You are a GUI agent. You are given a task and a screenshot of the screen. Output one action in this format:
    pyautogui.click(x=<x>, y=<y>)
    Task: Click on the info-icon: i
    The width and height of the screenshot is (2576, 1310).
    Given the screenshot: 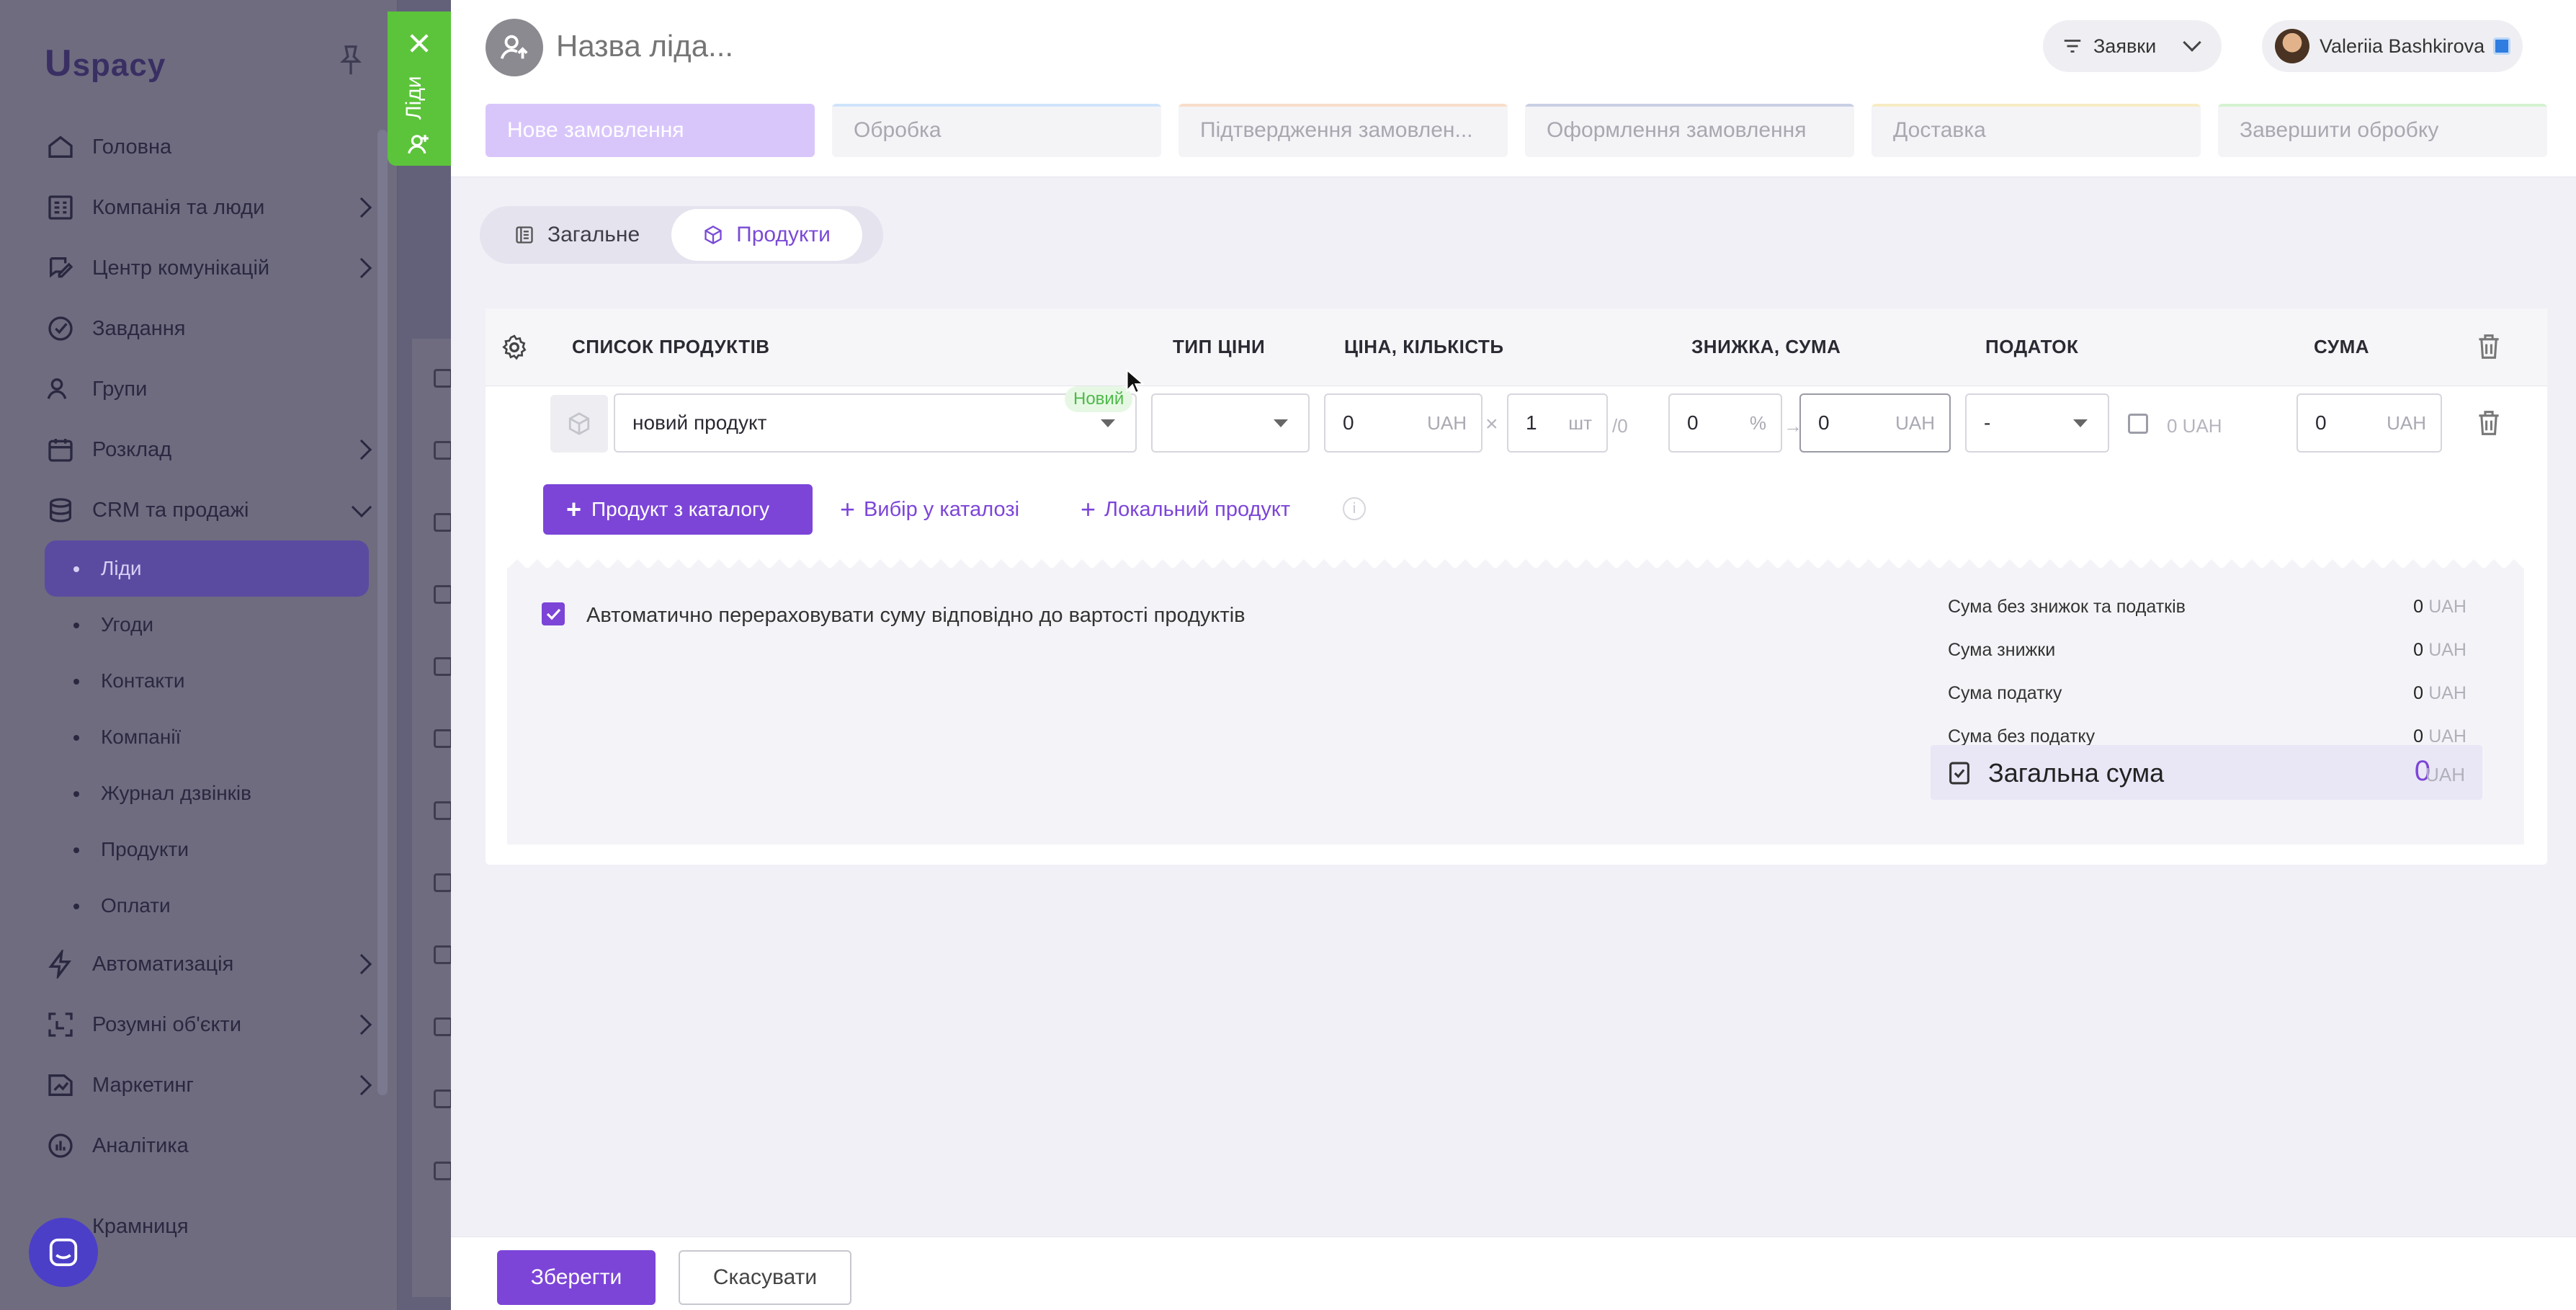 What is the action you would take?
    pyautogui.click(x=1354, y=508)
    